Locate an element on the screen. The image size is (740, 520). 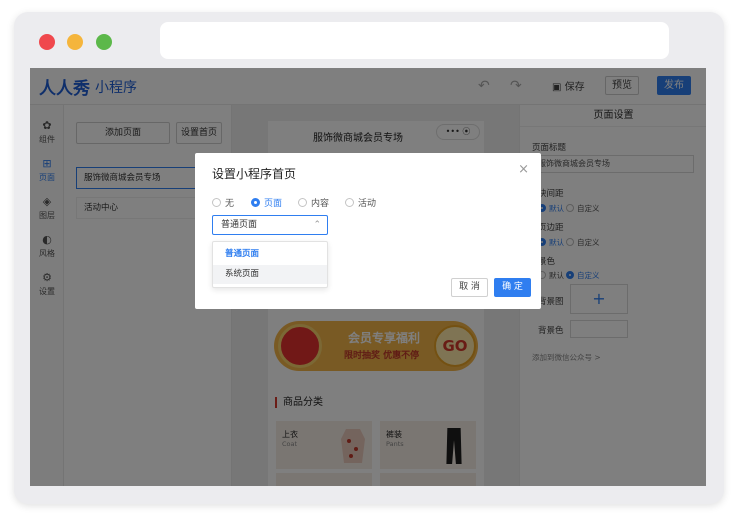
close-icon: × is located at coordinates (523, 169).